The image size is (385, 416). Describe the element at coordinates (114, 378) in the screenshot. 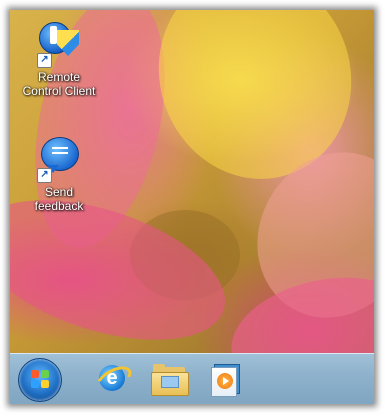

I see `taskbar-internet-explorer-button: e` at that location.